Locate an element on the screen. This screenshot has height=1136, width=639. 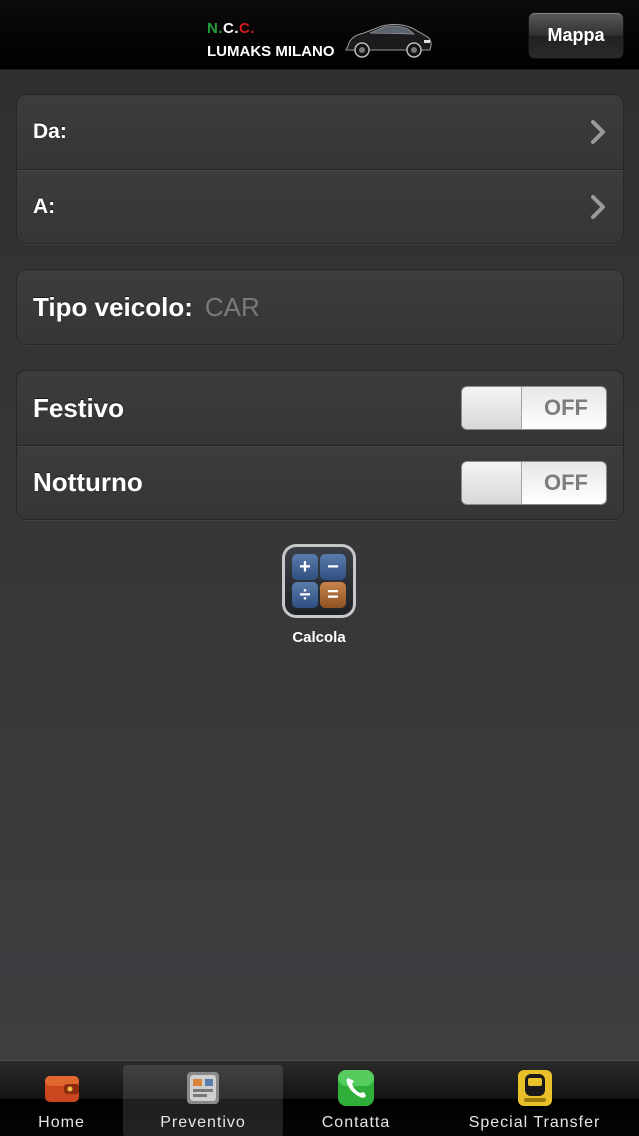
taxi-icon is located at coordinates (534, 1088).